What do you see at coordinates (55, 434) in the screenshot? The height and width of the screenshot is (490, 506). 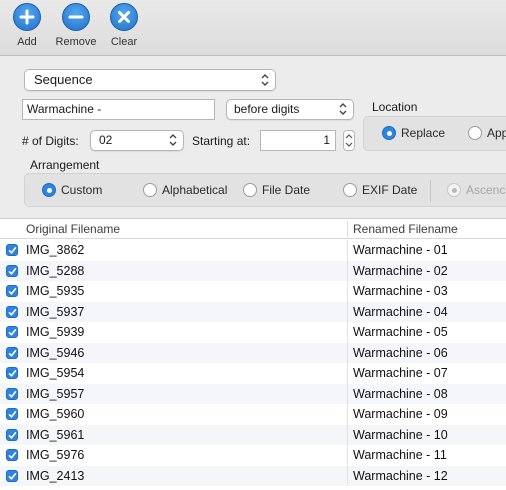 I see `original-filename-cell: IMG_5961` at bounding box center [55, 434].